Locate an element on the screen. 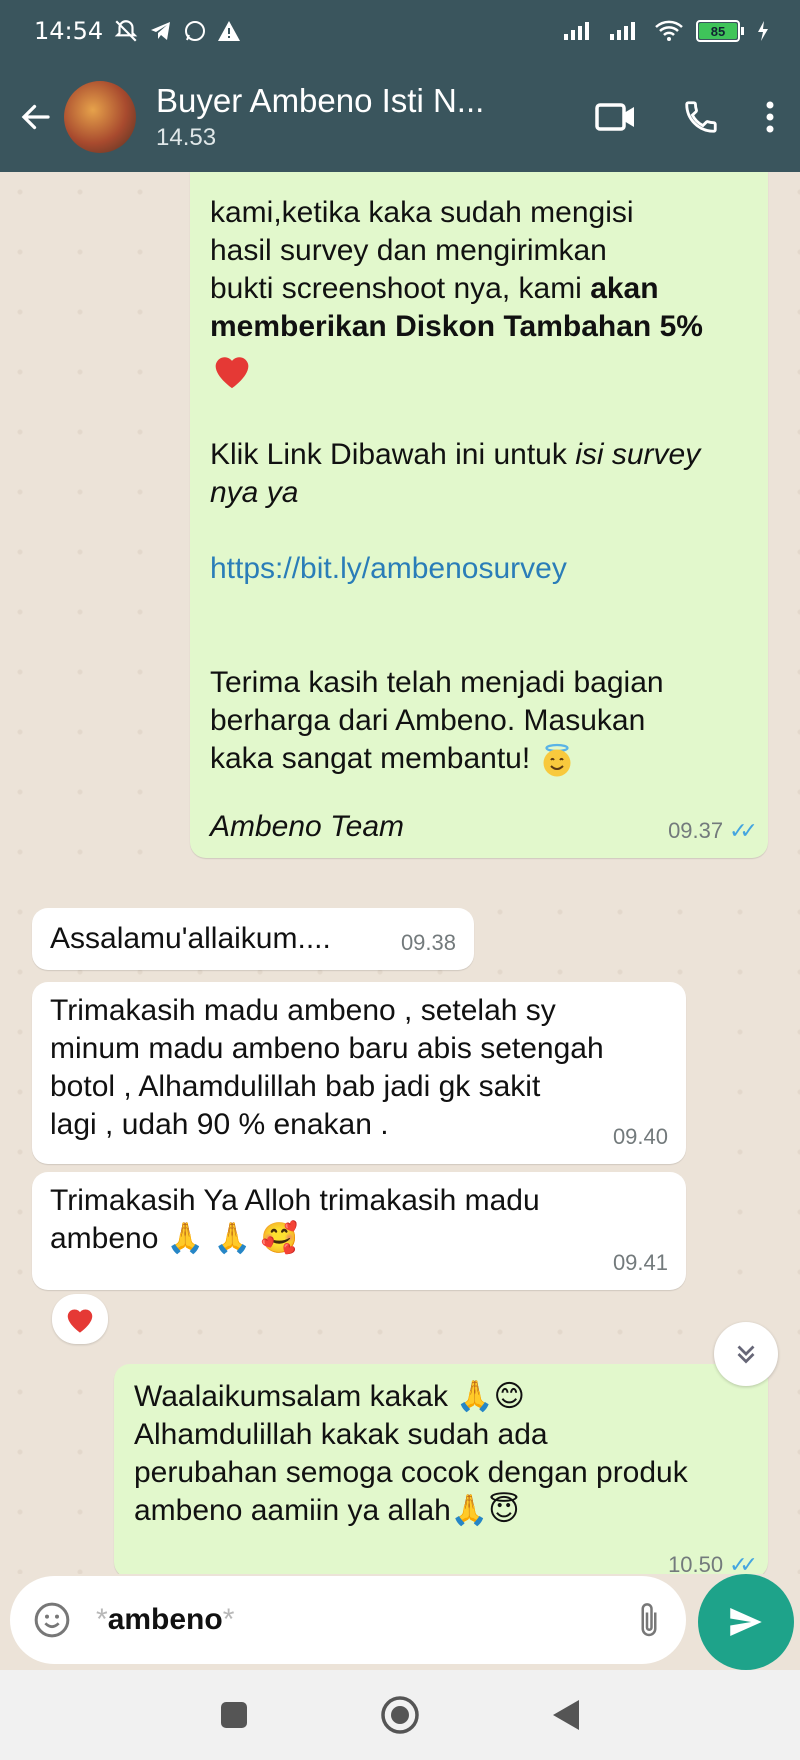  message-meta: 09.40 is located at coordinates (640, 1137).